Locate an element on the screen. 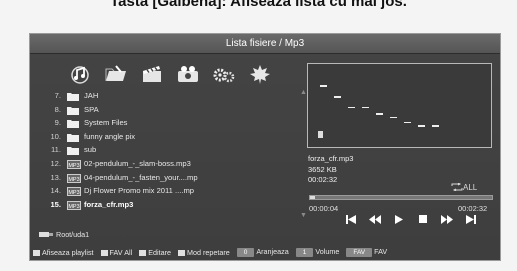 This screenshot has height=271, width=517. item-label: forza_cfr.mp3 is located at coordinates (109, 204).